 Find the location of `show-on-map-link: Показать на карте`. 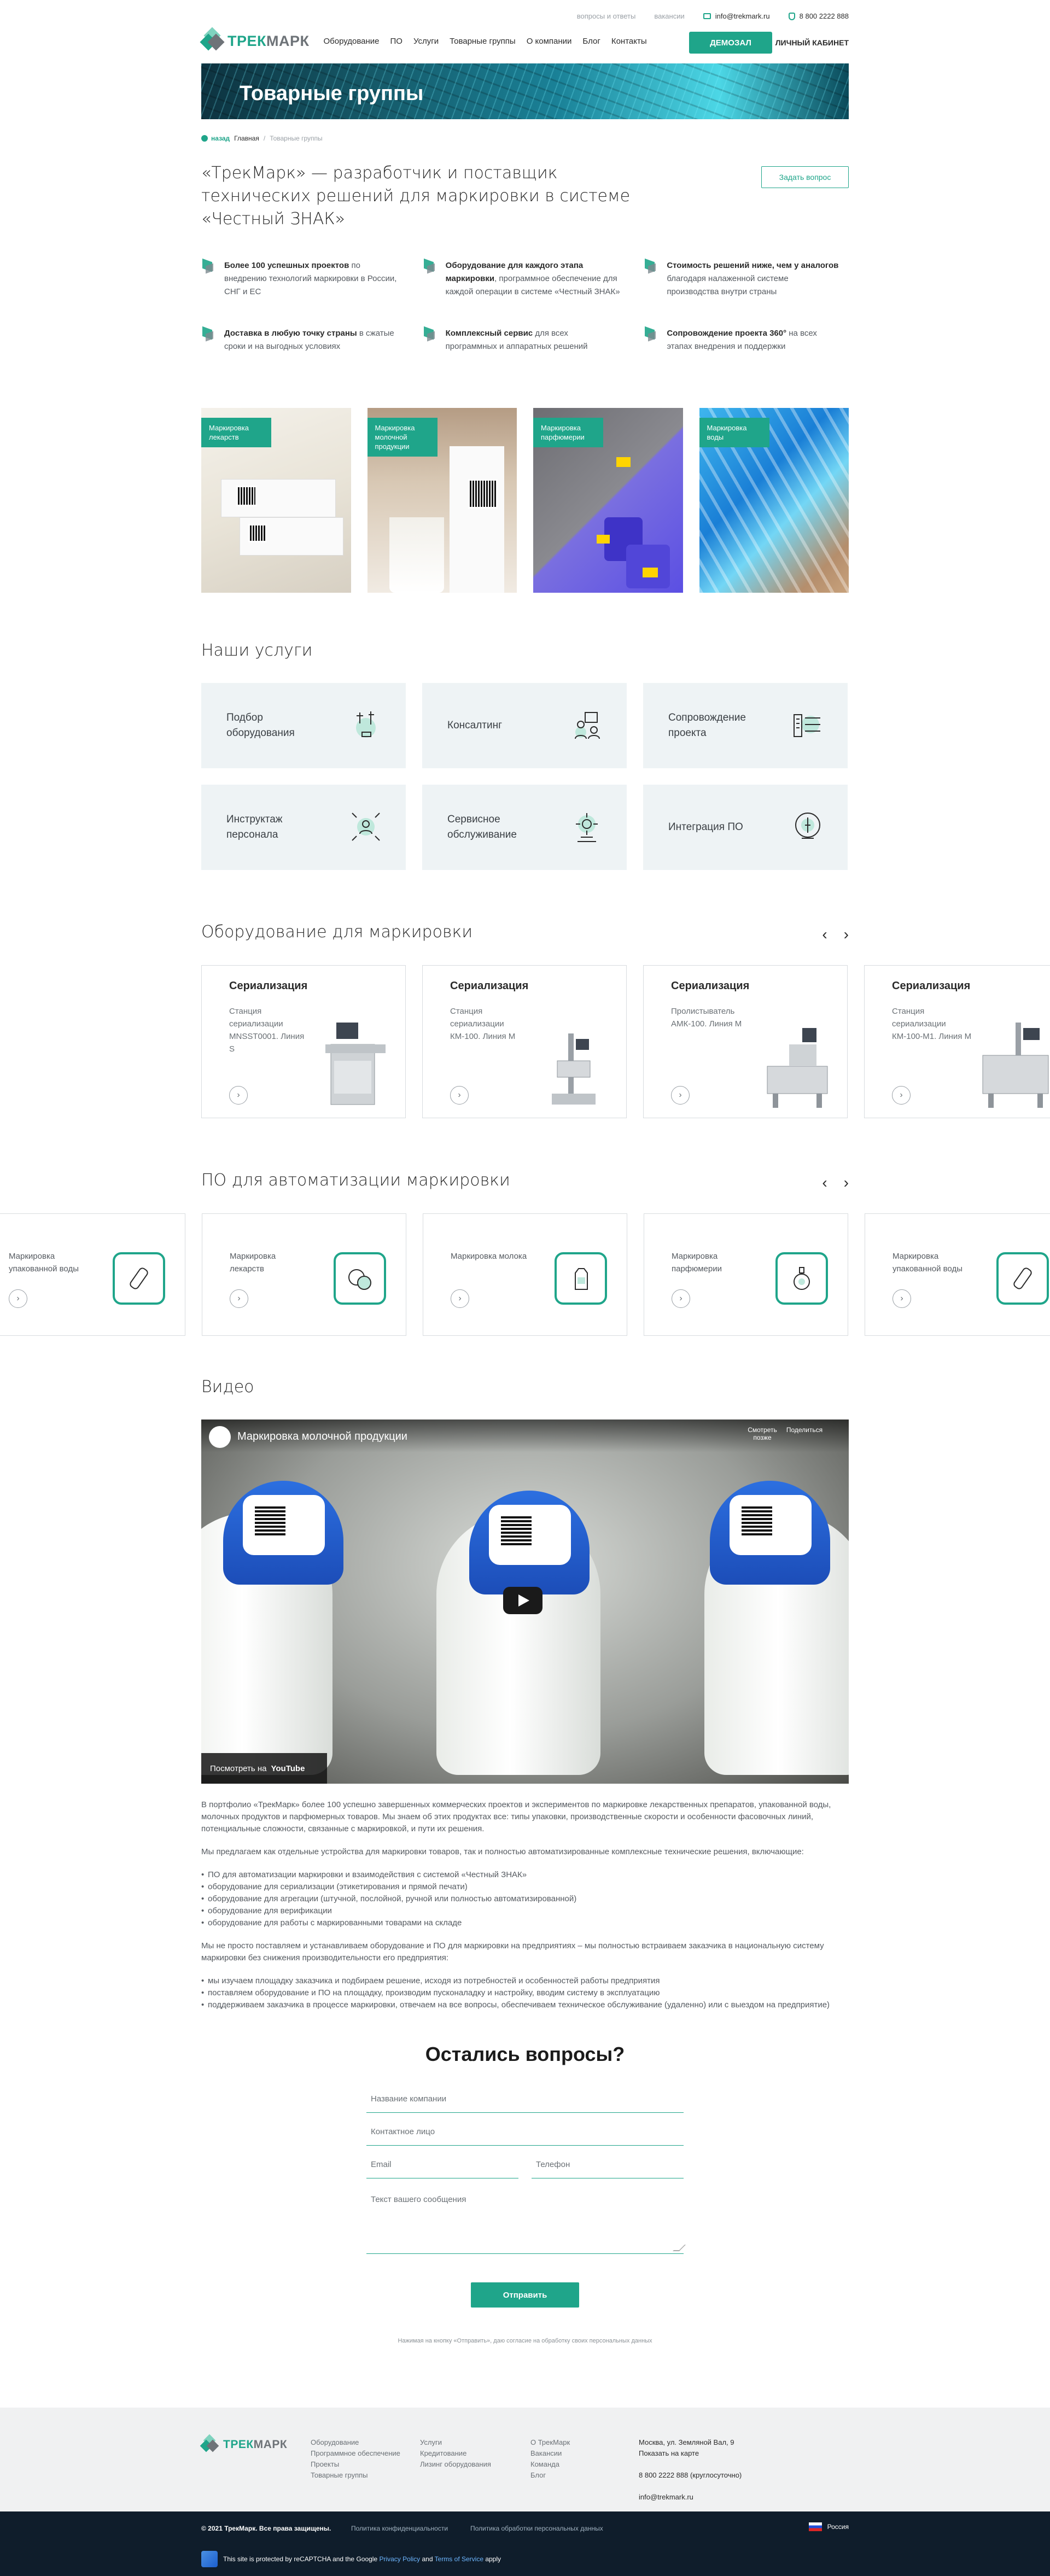

show-on-map-link: Показать на карте is located at coordinates (690, 2453).